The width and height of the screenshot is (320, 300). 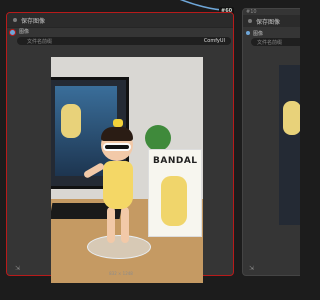 I want to click on preview-pedestal, so click(x=119, y=247).